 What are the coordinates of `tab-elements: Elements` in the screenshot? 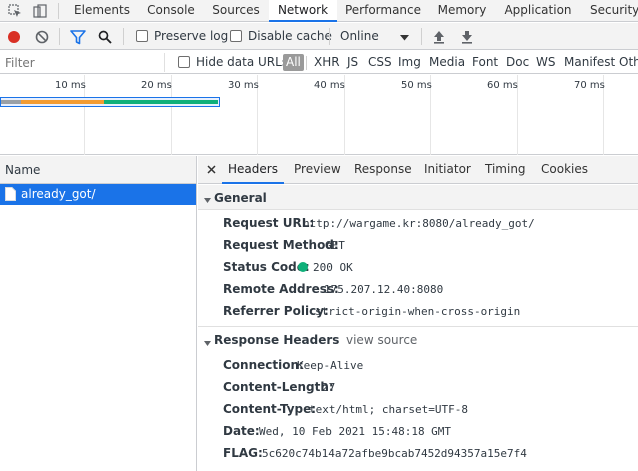 It's located at (102, 11).